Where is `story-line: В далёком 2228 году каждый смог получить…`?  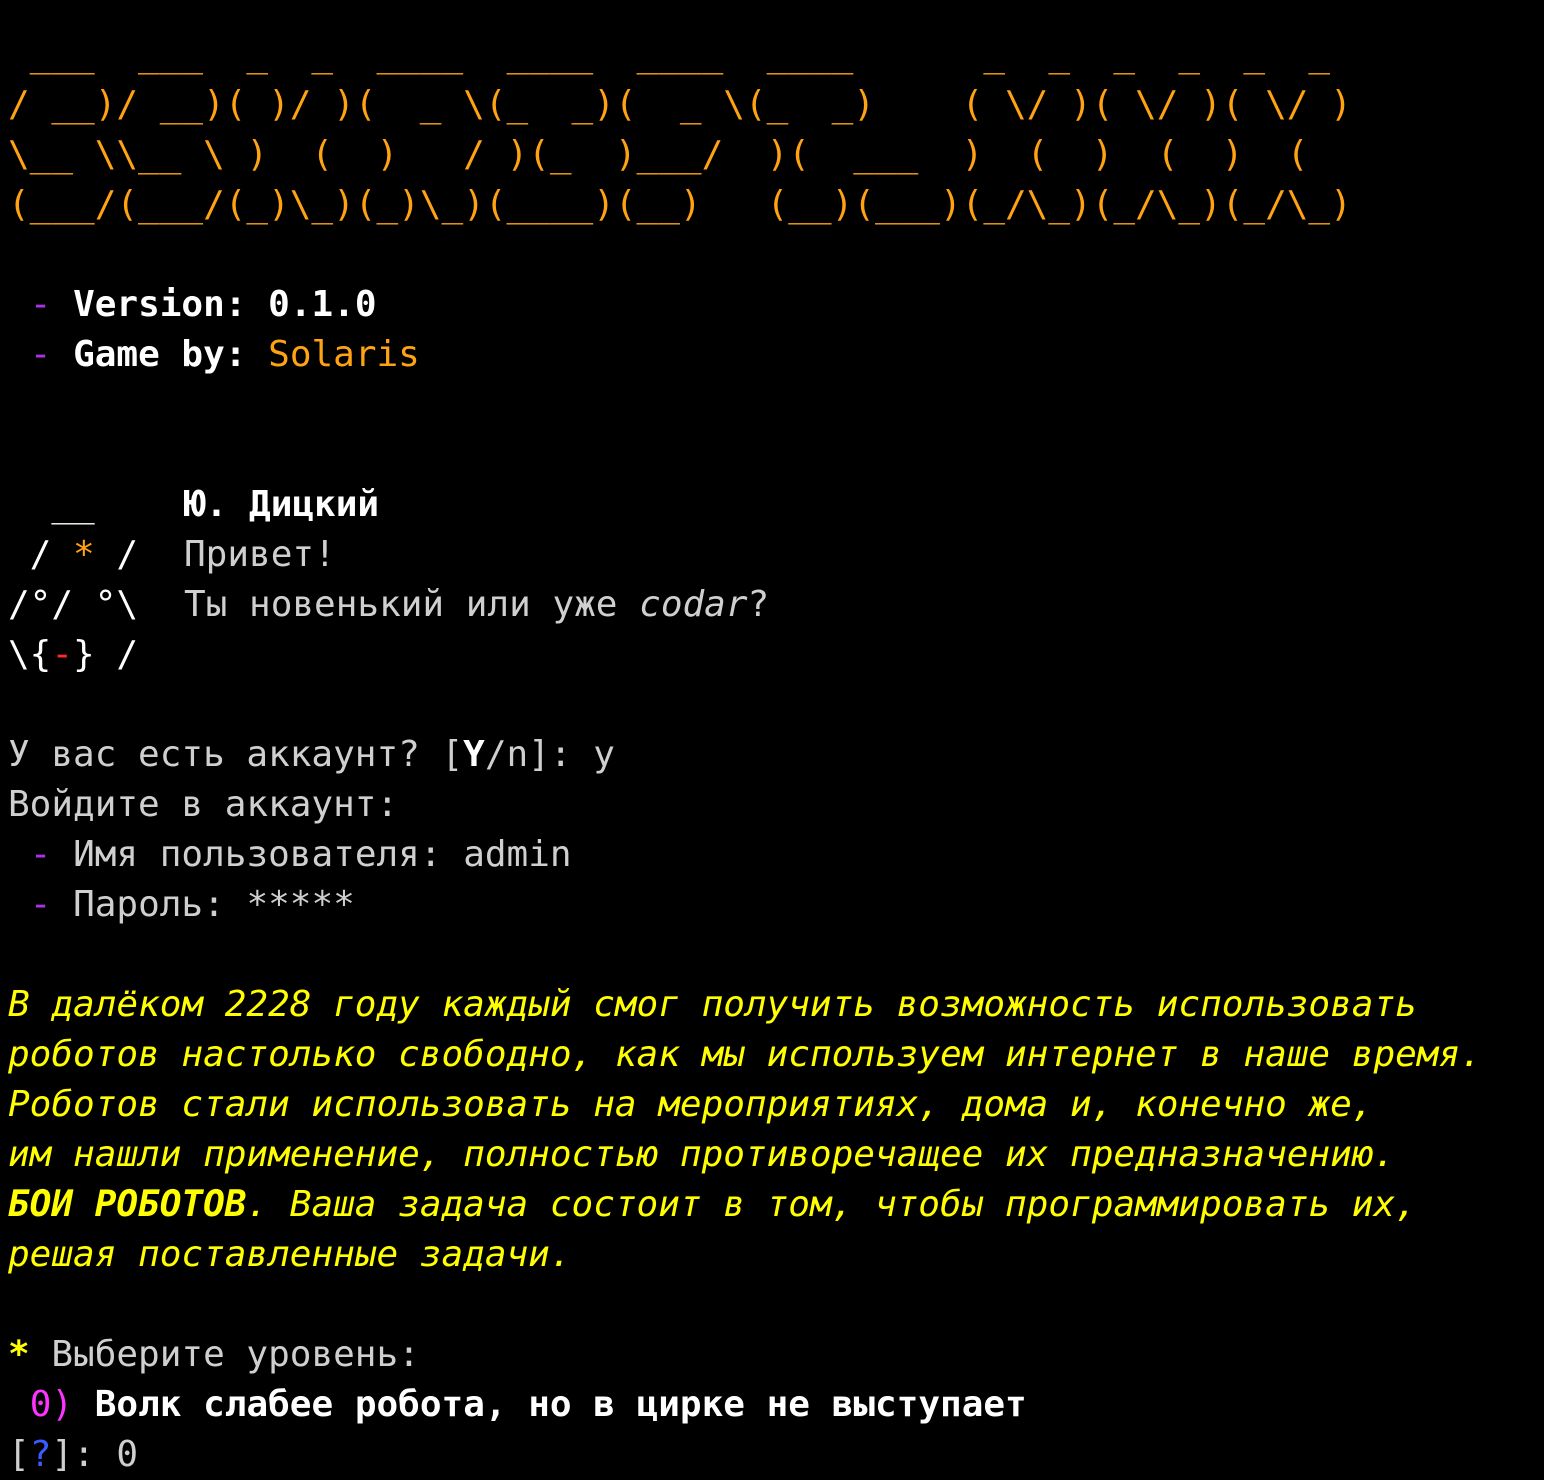
story-line: В далёком 2228 году каждый смог получить… is located at coordinates (712, 1004).